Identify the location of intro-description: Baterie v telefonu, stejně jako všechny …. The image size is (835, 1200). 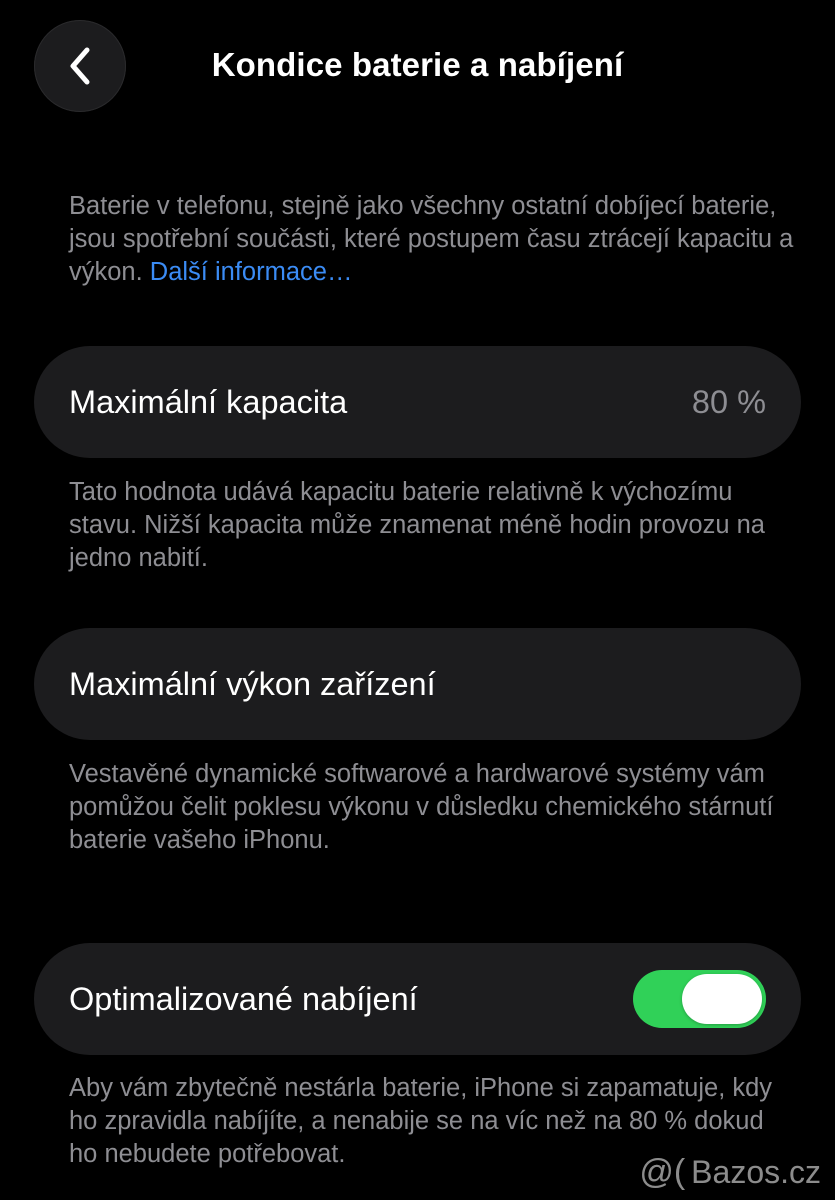
(434, 239).